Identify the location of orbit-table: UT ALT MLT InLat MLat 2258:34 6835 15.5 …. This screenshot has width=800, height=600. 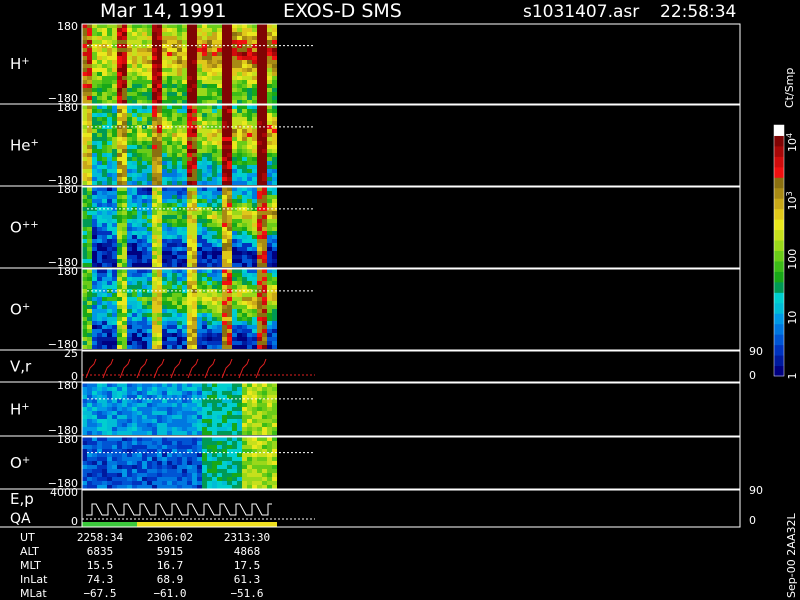
(145, 565).